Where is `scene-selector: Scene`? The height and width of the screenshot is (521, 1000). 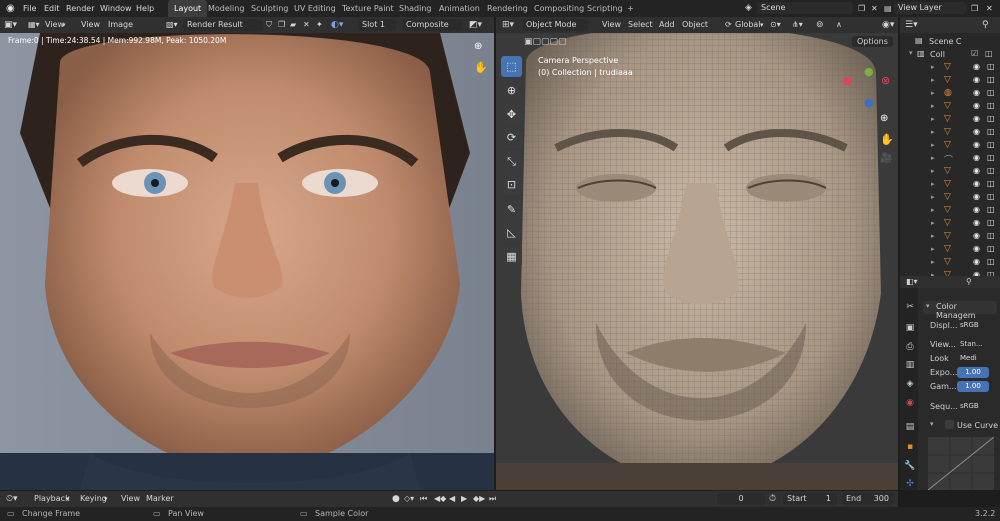 scene-selector: Scene is located at coordinates (805, 8).